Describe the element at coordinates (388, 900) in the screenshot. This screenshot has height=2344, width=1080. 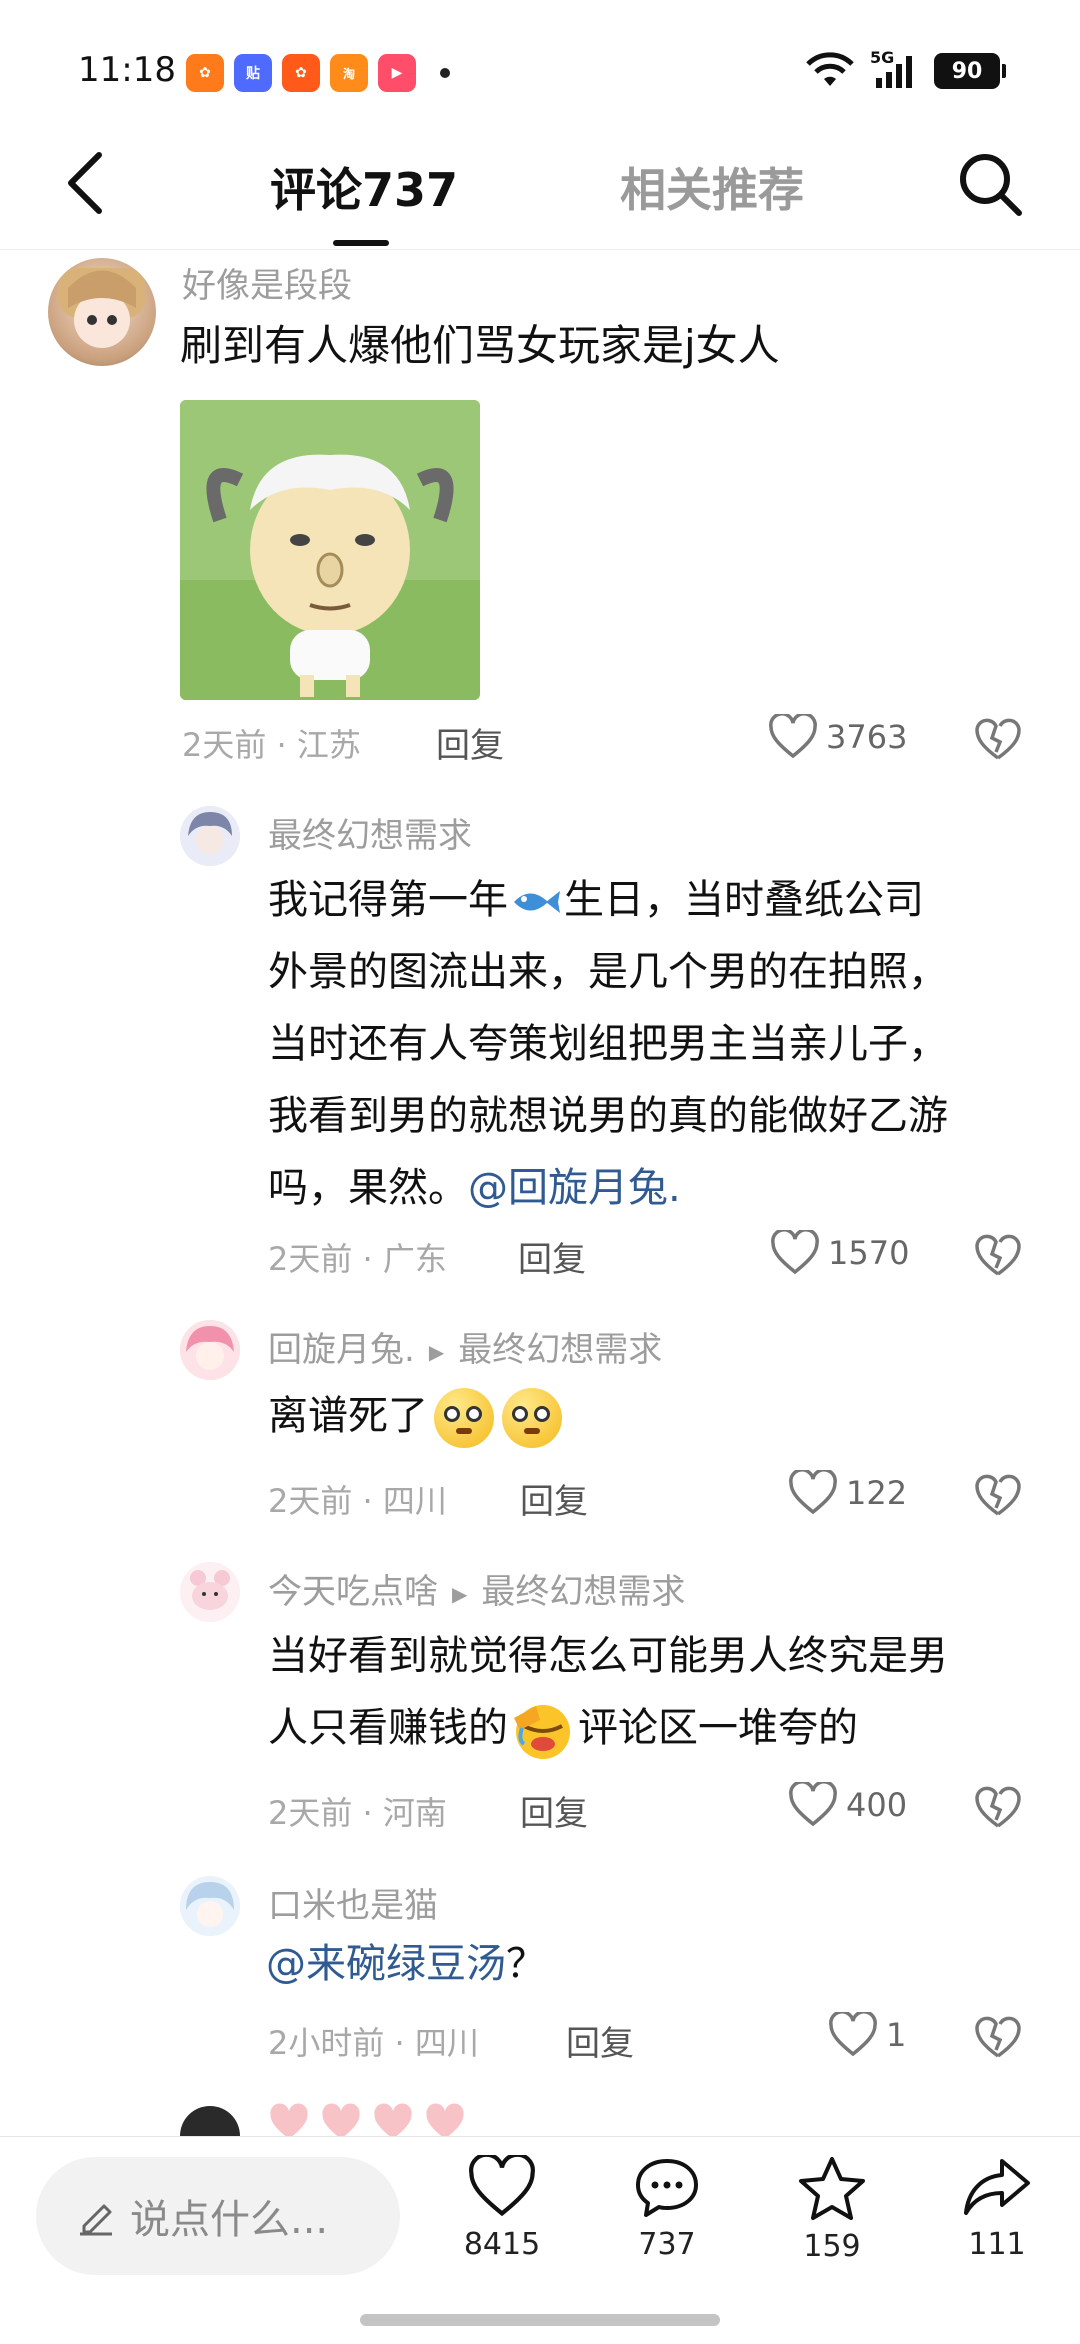
I see `comment-line: 我记得第一年` at that location.